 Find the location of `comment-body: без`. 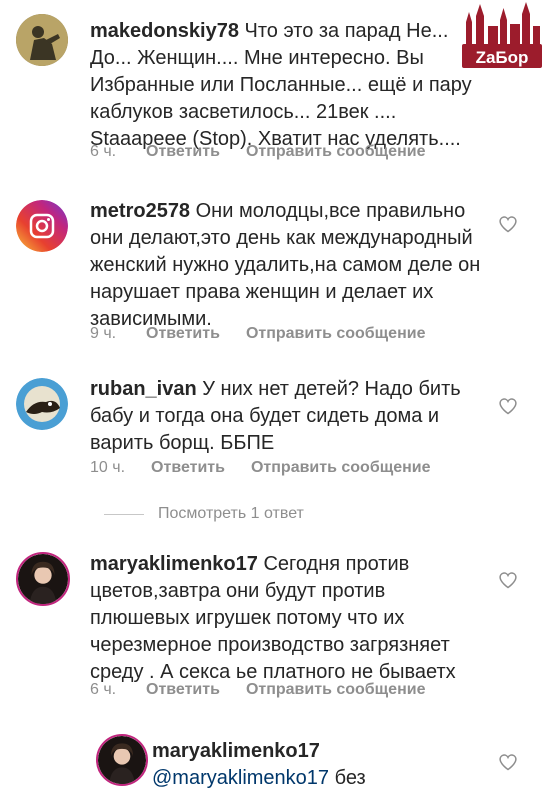

comment-body: без is located at coordinates (347, 778).